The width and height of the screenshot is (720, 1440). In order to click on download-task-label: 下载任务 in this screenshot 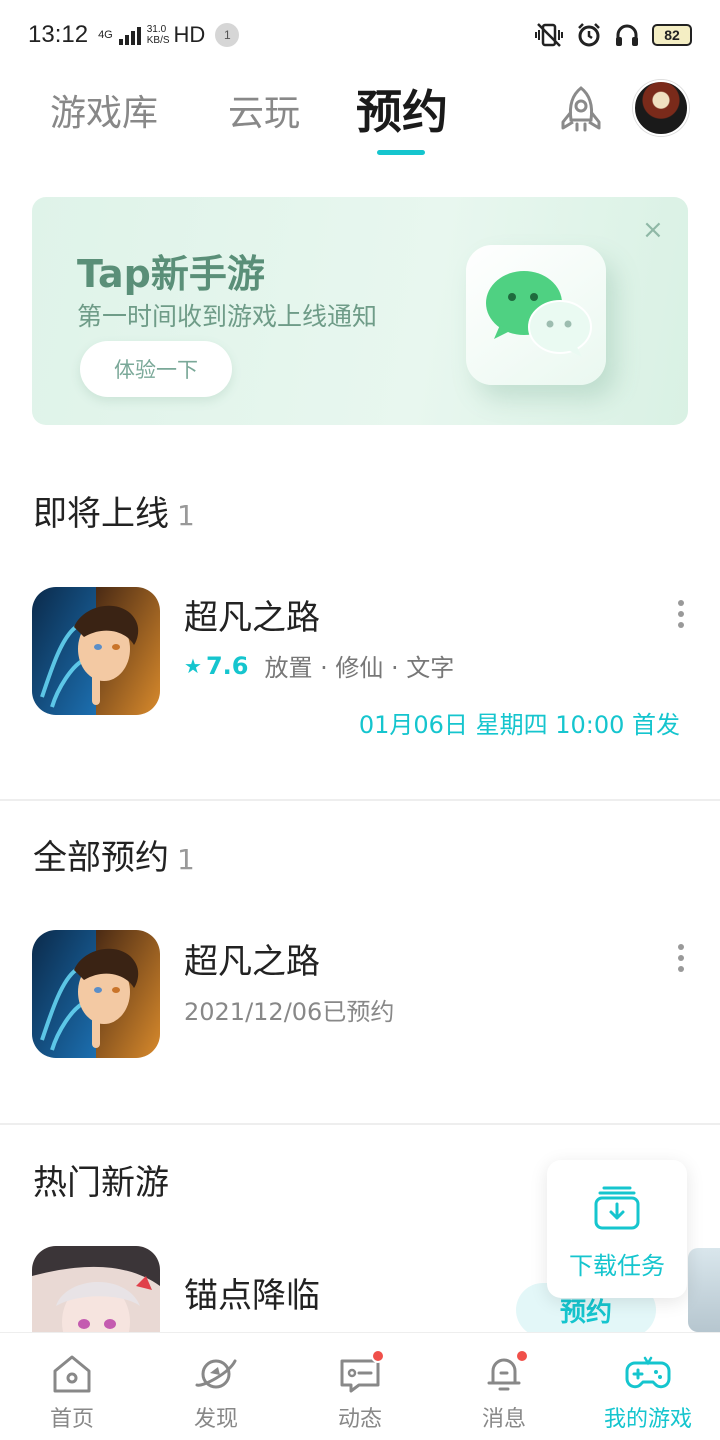, I will do `click(617, 1266)`.